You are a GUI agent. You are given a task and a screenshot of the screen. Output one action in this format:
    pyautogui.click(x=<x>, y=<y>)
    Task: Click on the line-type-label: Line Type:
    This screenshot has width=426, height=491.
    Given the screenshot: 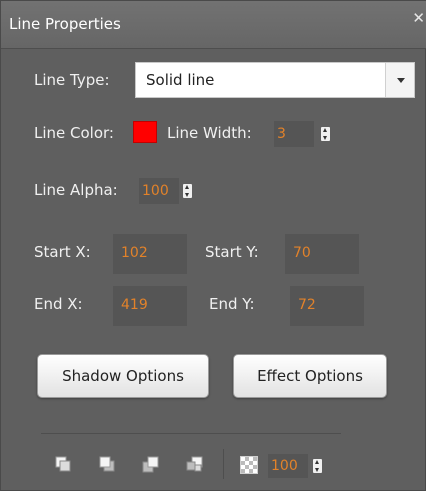 What is the action you would take?
    pyautogui.click(x=72, y=80)
    